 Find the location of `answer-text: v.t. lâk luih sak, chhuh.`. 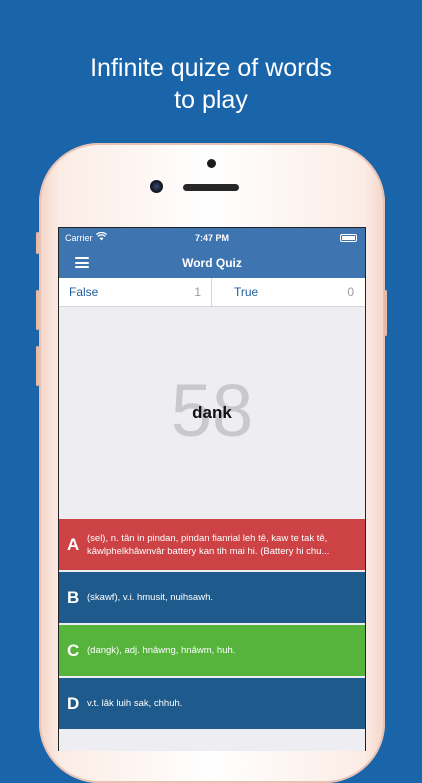

answer-text: v.t. lâk luih sak, chhuh. is located at coordinates (135, 703).